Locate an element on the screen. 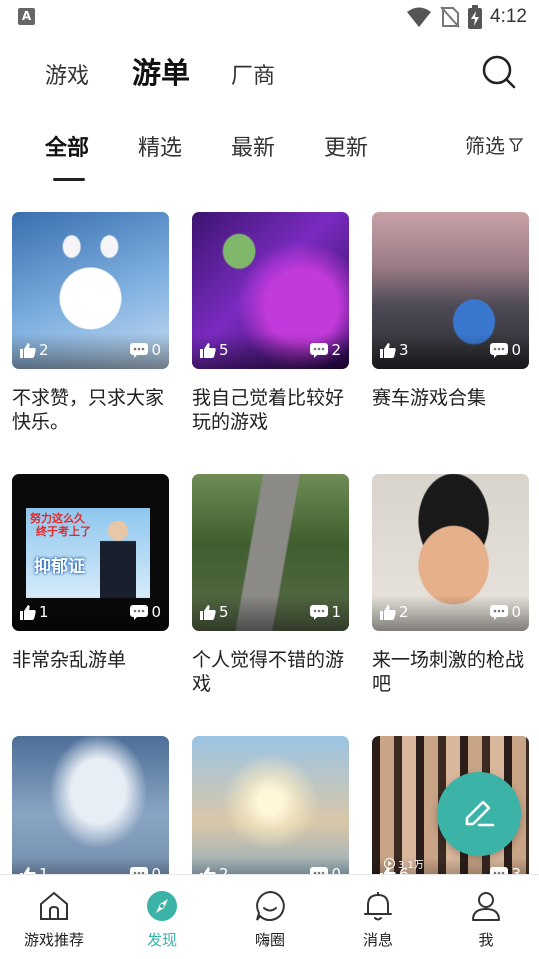 The height and width of the screenshot is (959, 539). wifi-icon is located at coordinates (419, 17).